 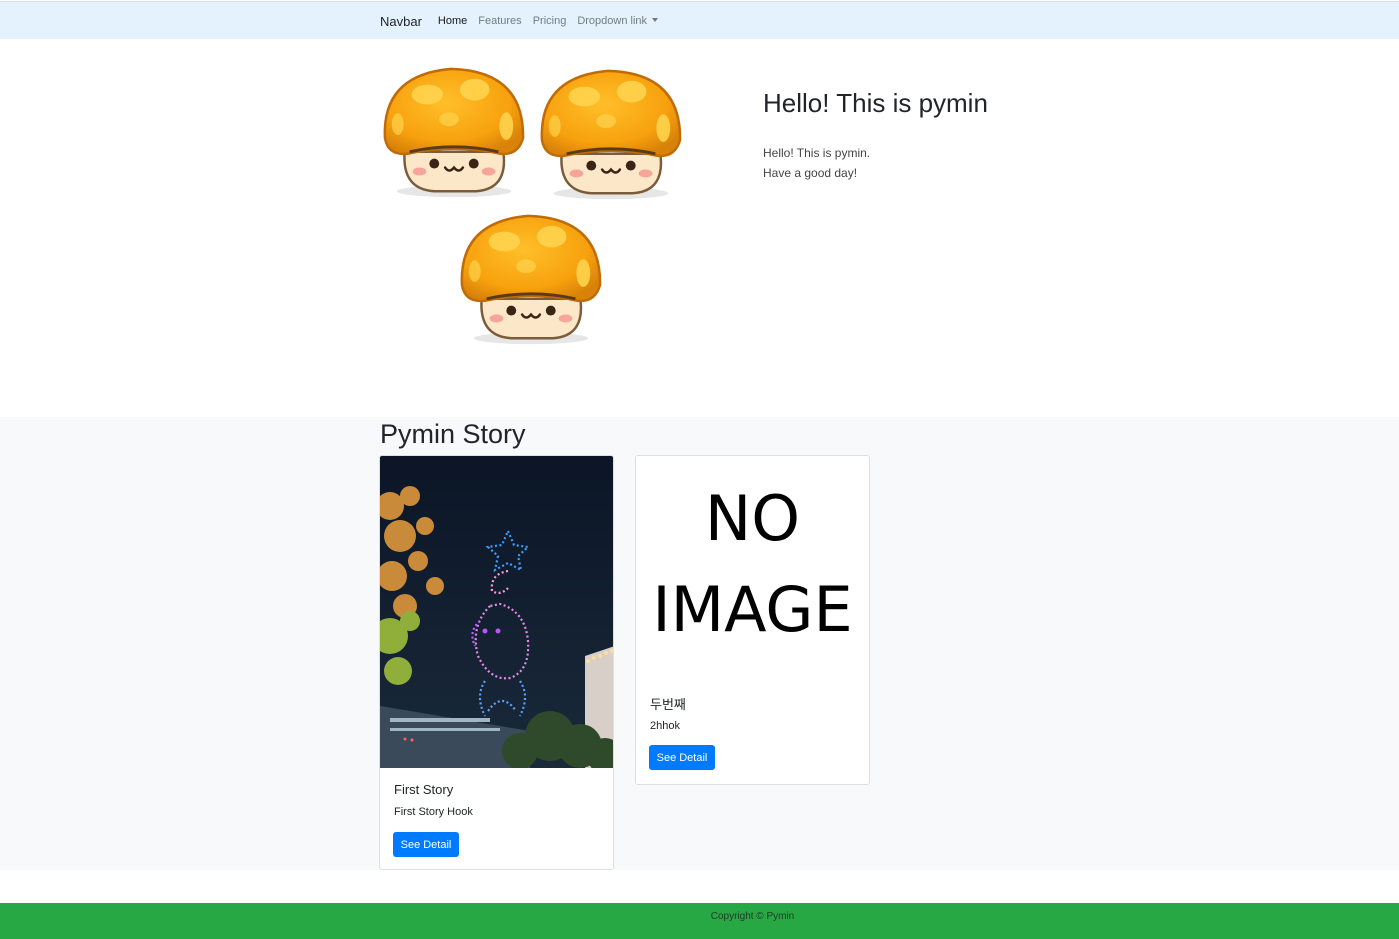 I want to click on story-card-1: First Story First Story Hook See Detail, so click(x=496, y=662).